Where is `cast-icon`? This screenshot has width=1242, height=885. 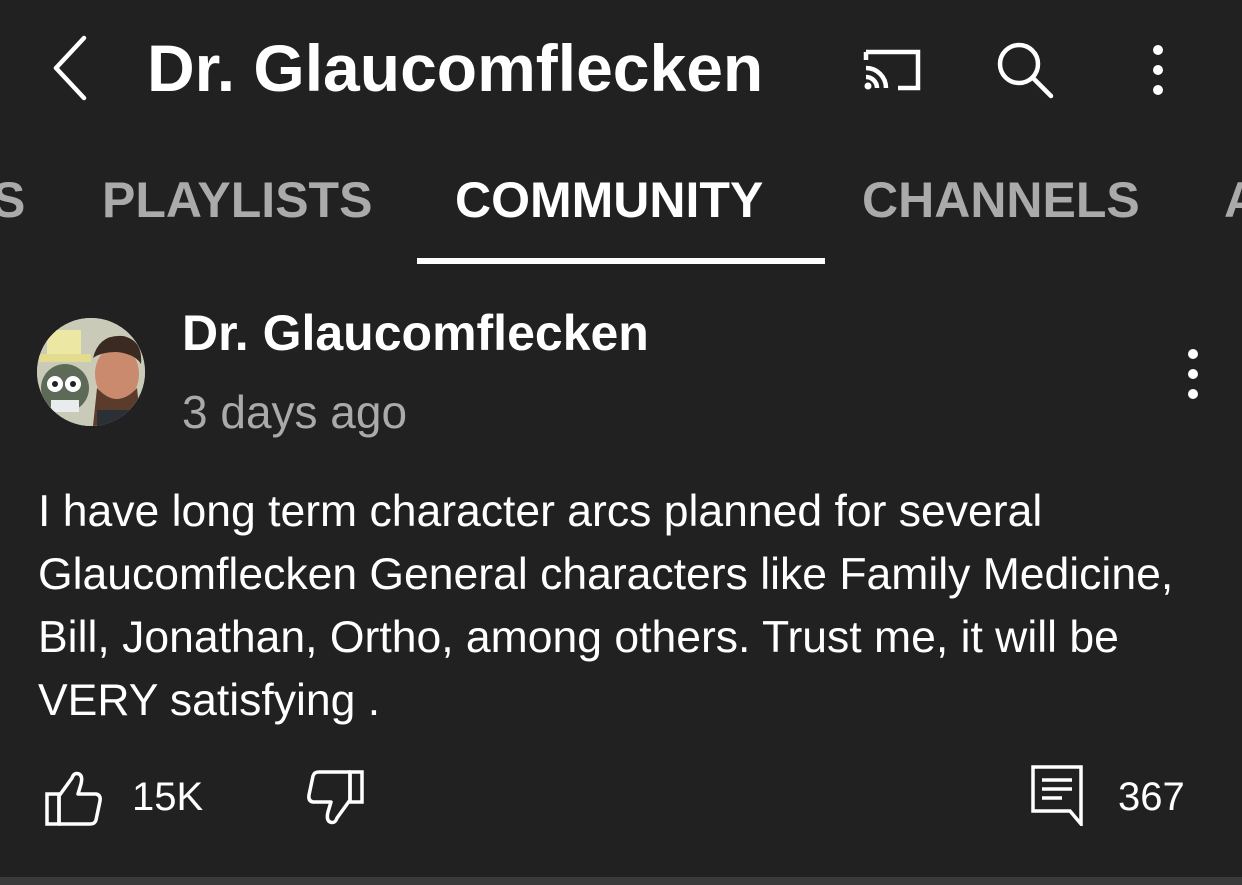 cast-icon is located at coordinates (892, 70).